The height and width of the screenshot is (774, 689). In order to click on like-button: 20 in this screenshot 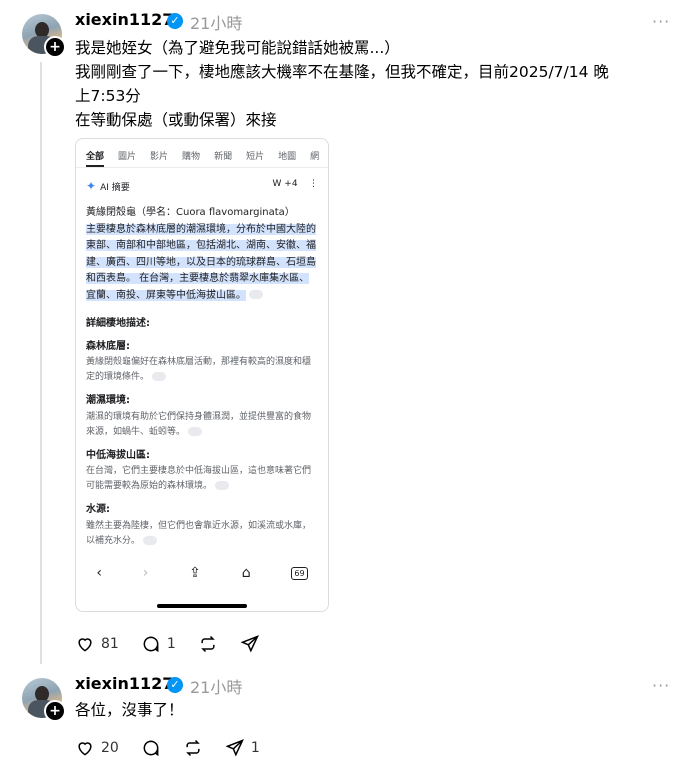, I will do `click(97, 748)`.